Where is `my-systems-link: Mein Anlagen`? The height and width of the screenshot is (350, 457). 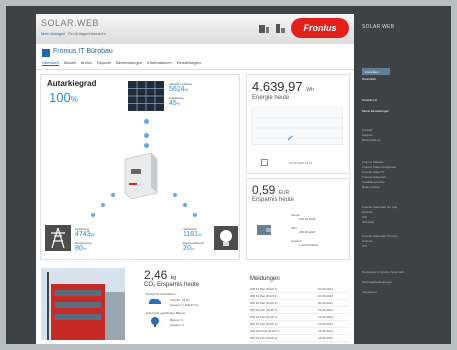
my-systems-link: Mein Anlagen is located at coordinates (53, 33).